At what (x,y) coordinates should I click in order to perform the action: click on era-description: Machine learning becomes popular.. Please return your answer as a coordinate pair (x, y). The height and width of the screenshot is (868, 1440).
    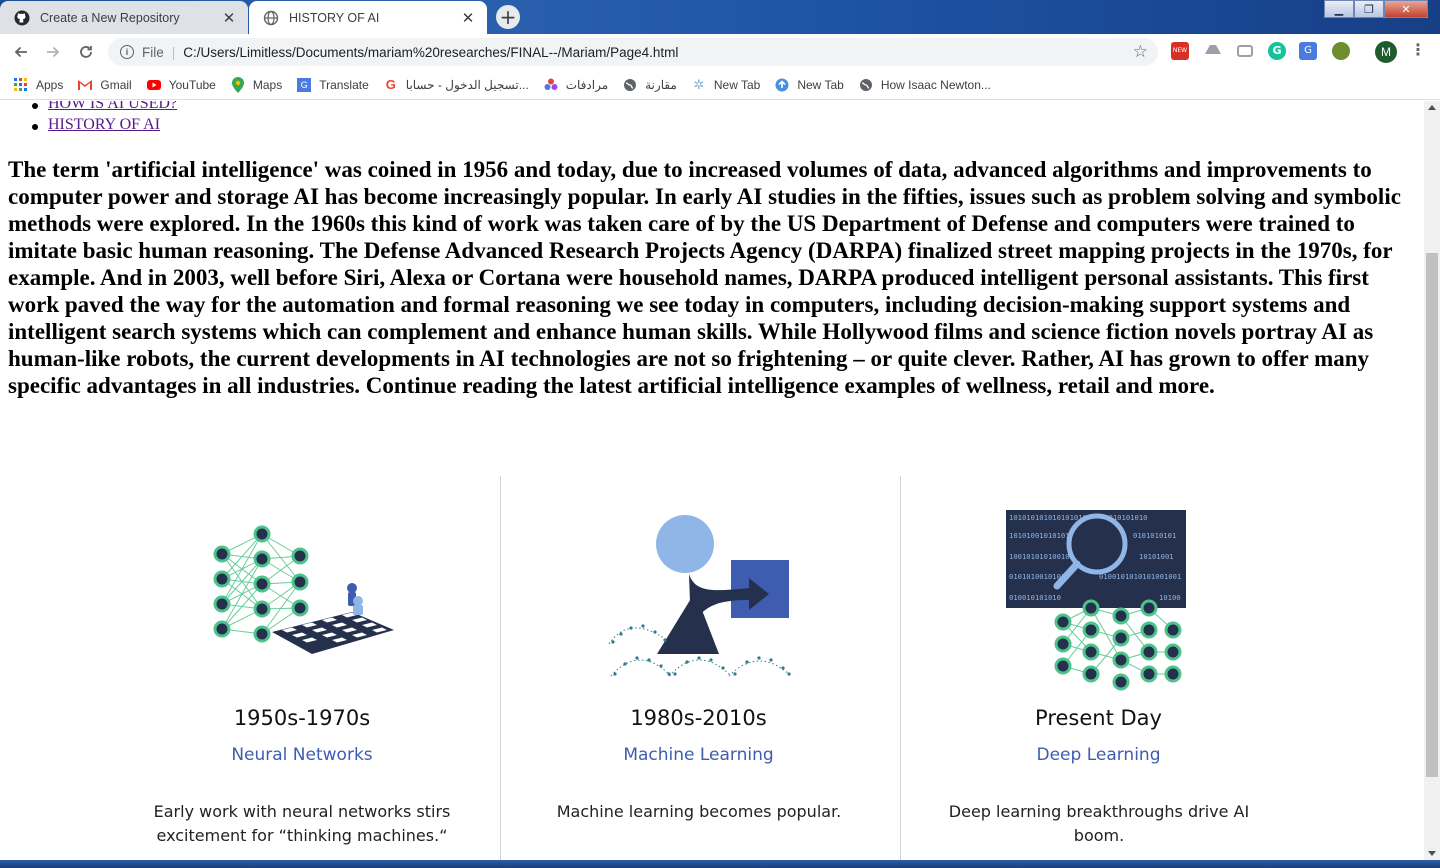
    Looking at the image, I should click on (699, 811).